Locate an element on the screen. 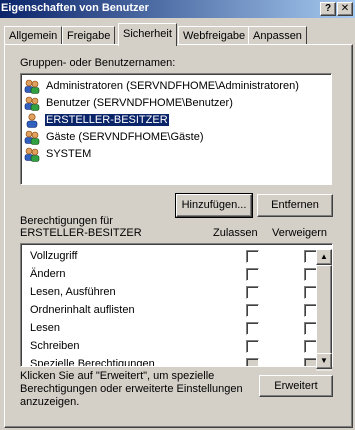  allow-header: Zulassen is located at coordinates (235, 233).